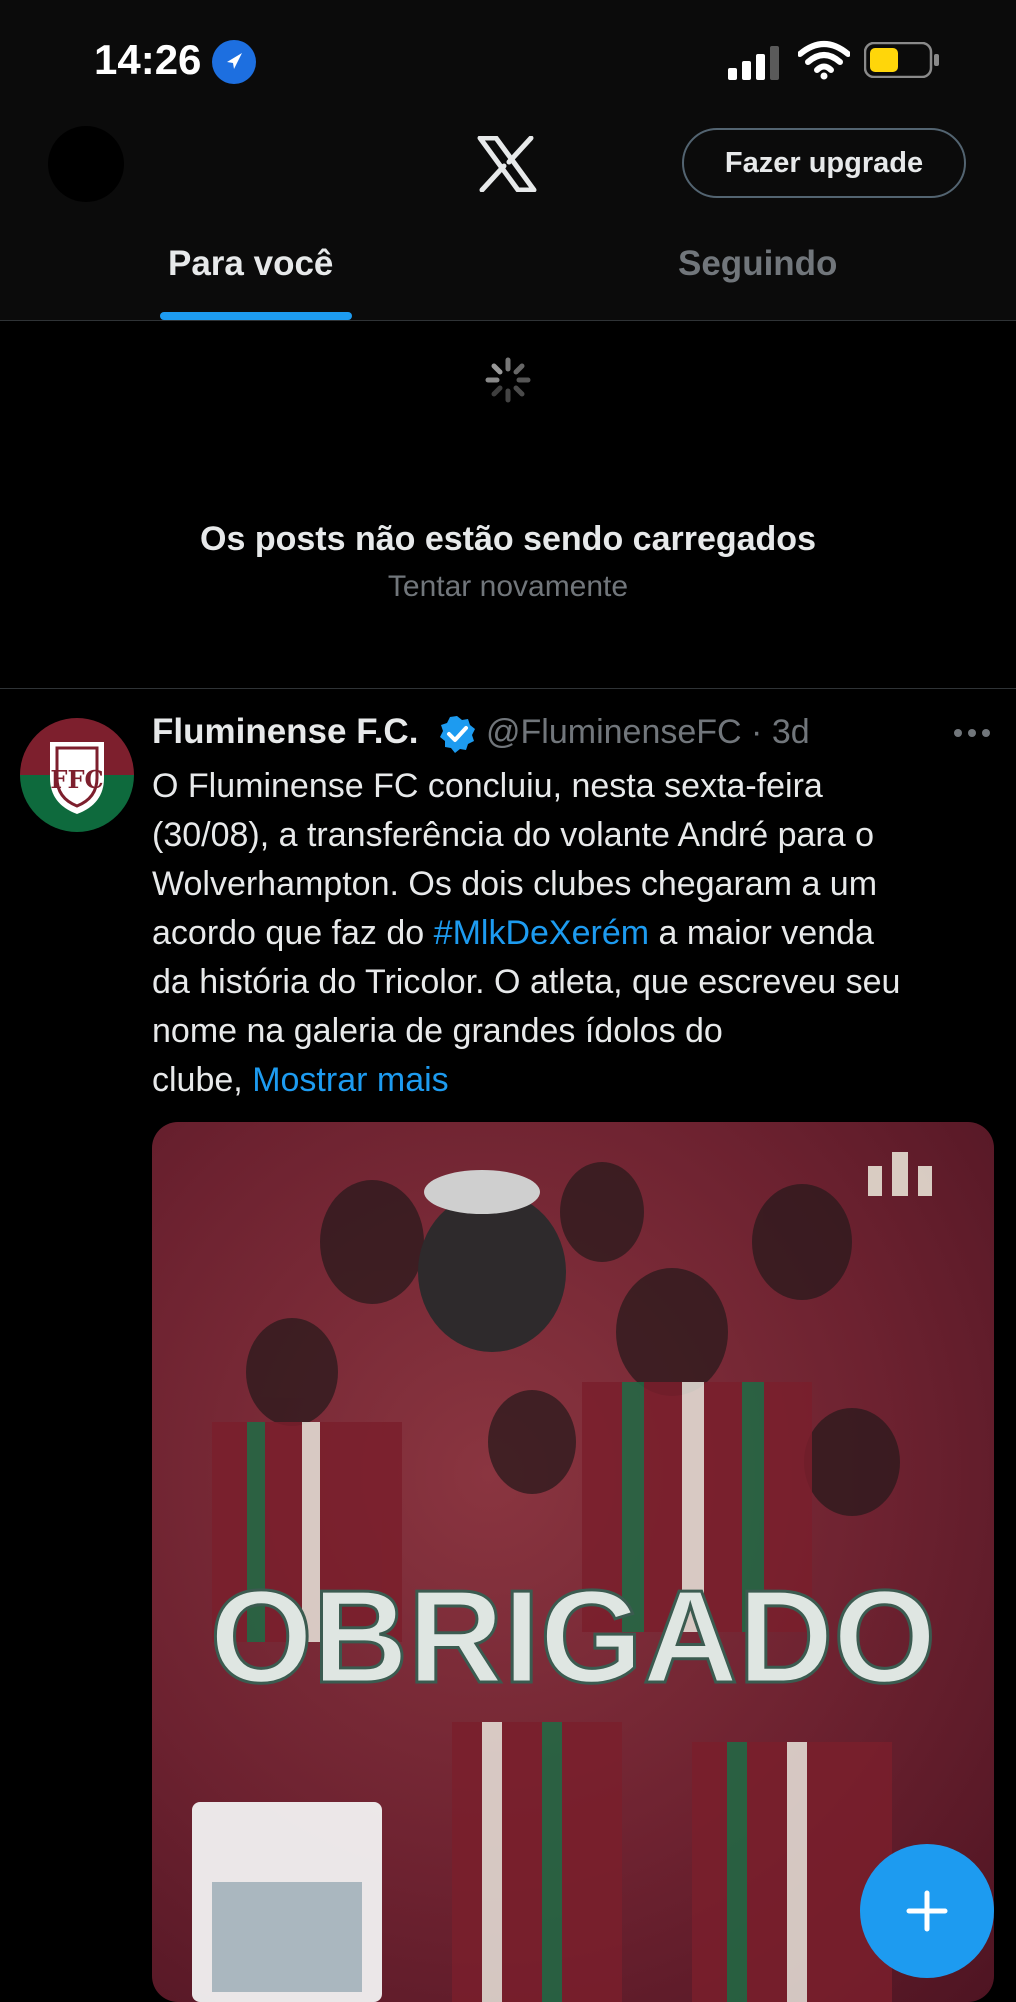 This screenshot has width=1016, height=2002. I want to click on retry-link: Tentar novamente, so click(508, 587).